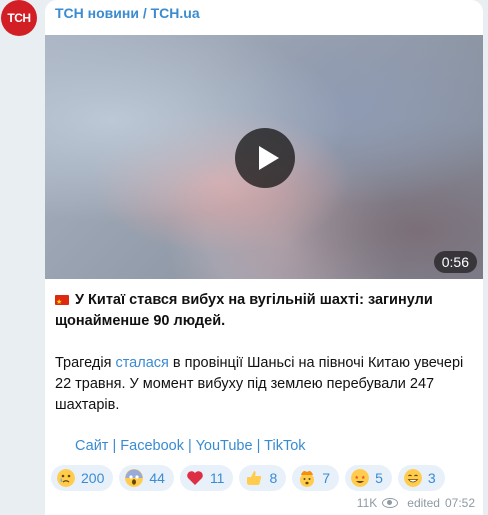  What do you see at coordinates (367, 503) in the screenshot?
I see `view-count: 11K` at bounding box center [367, 503].